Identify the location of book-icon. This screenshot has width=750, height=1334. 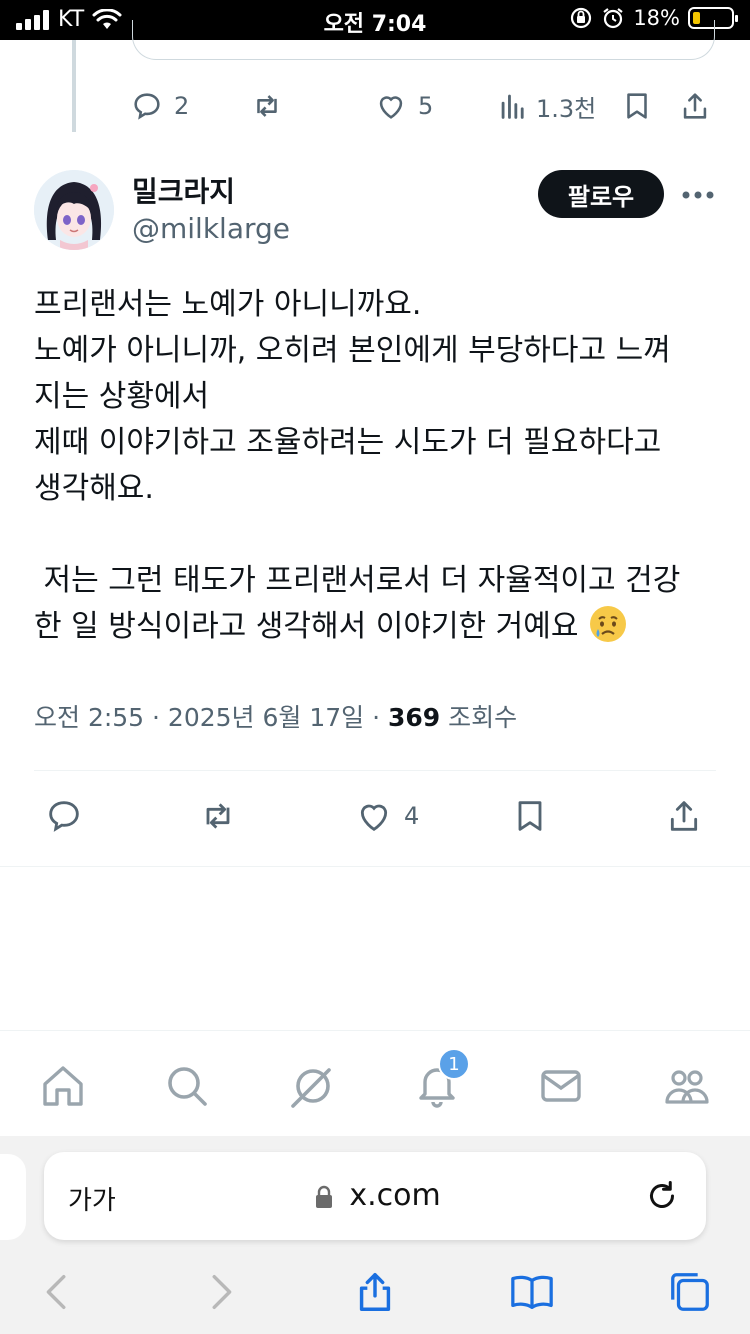
(532, 1292).